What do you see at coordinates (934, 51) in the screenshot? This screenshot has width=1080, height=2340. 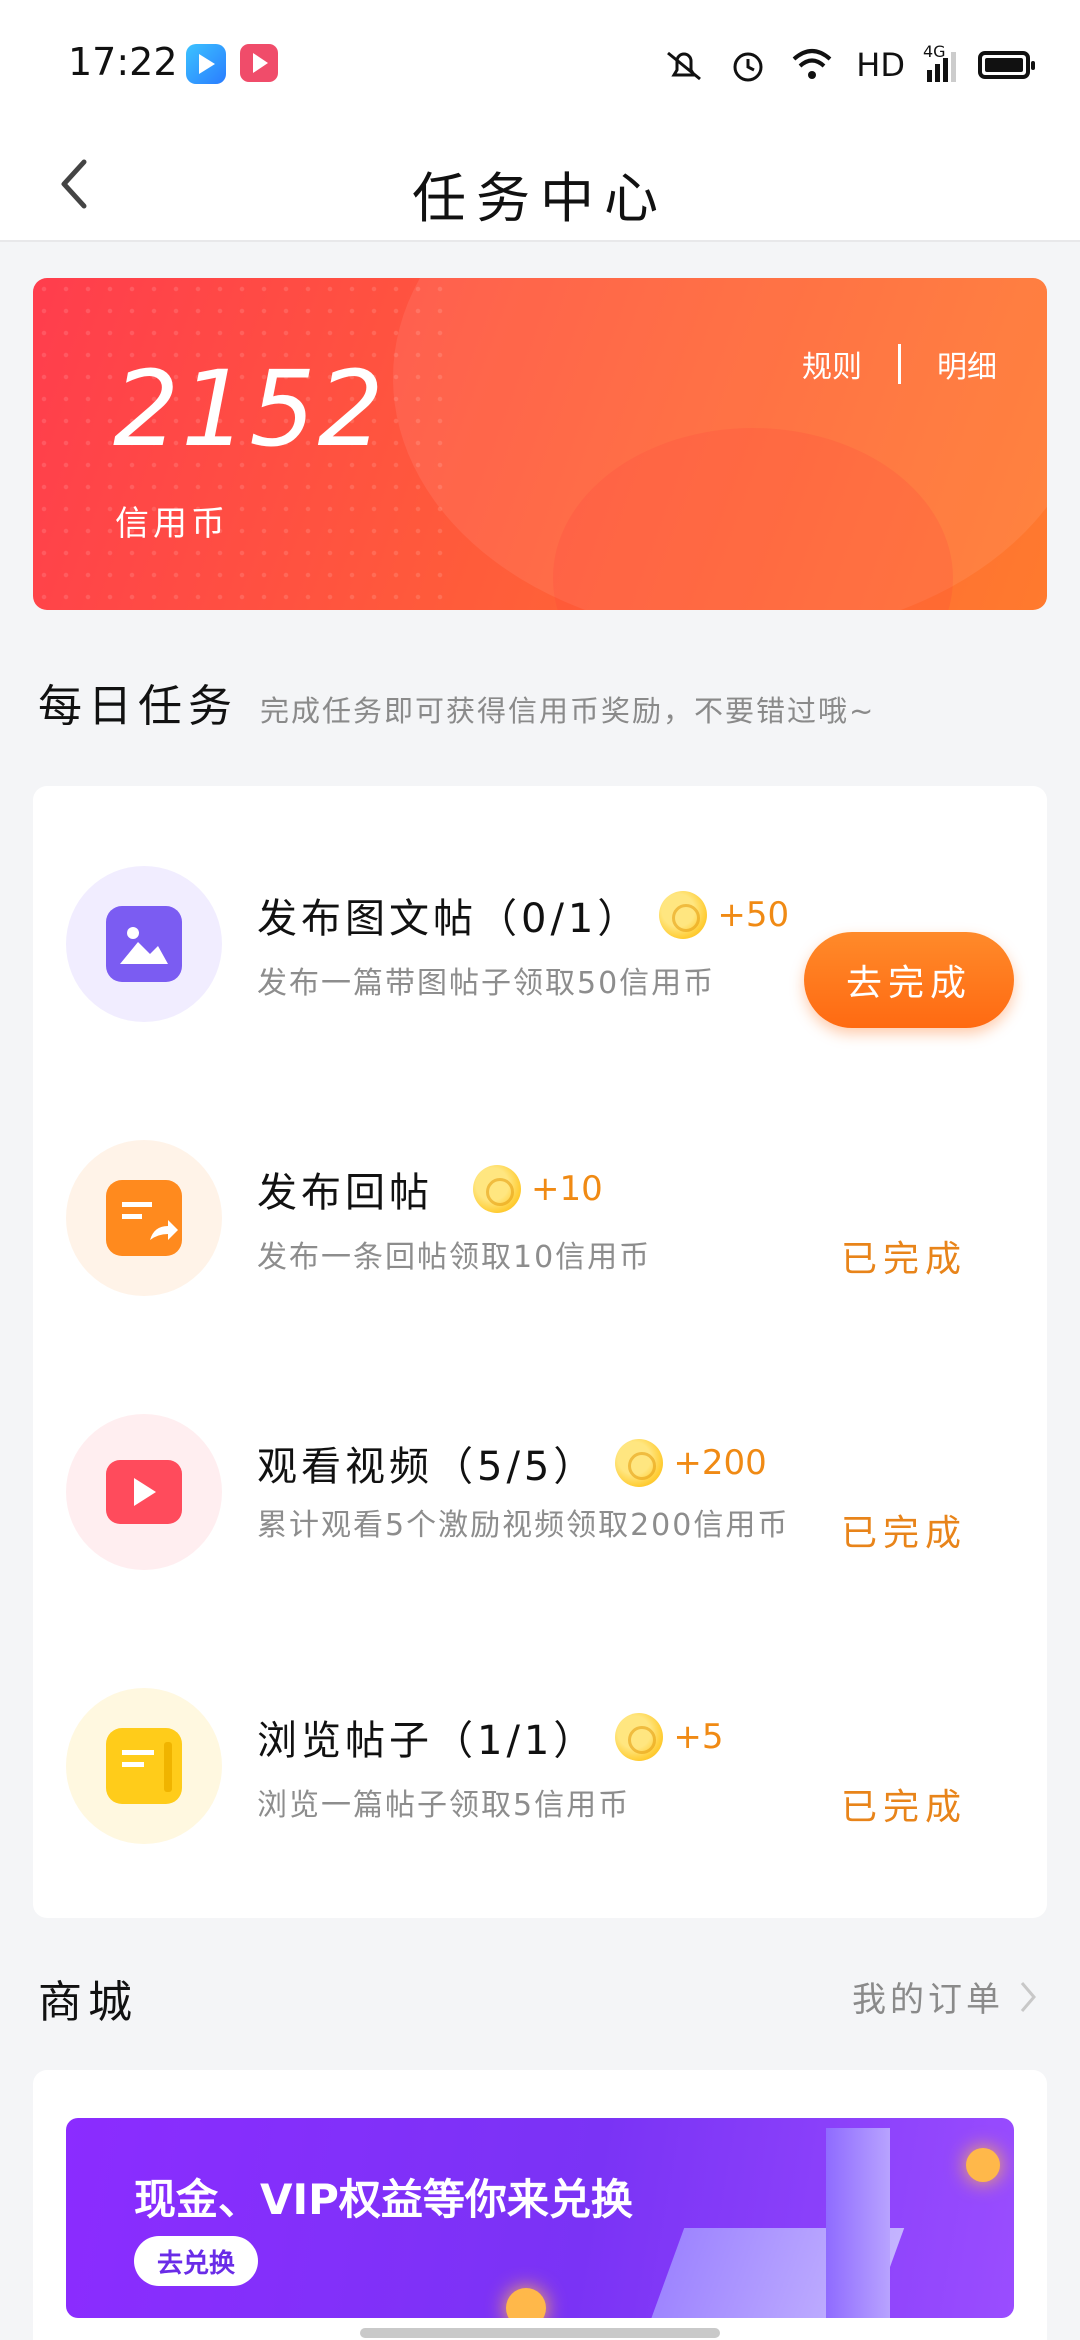 I see `signal-label: 4G` at bounding box center [934, 51].